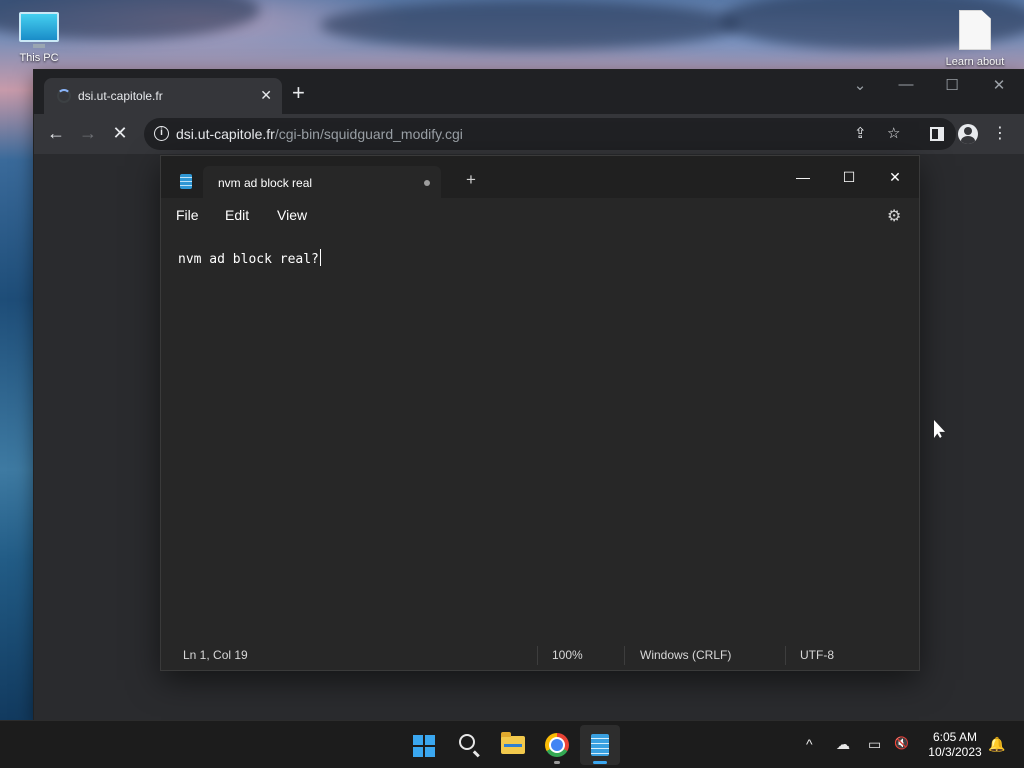  Describe the element at coordinates (225, 134) in the screenshot. I see `url-host: dsi.ut-capitole.fr` at that location.